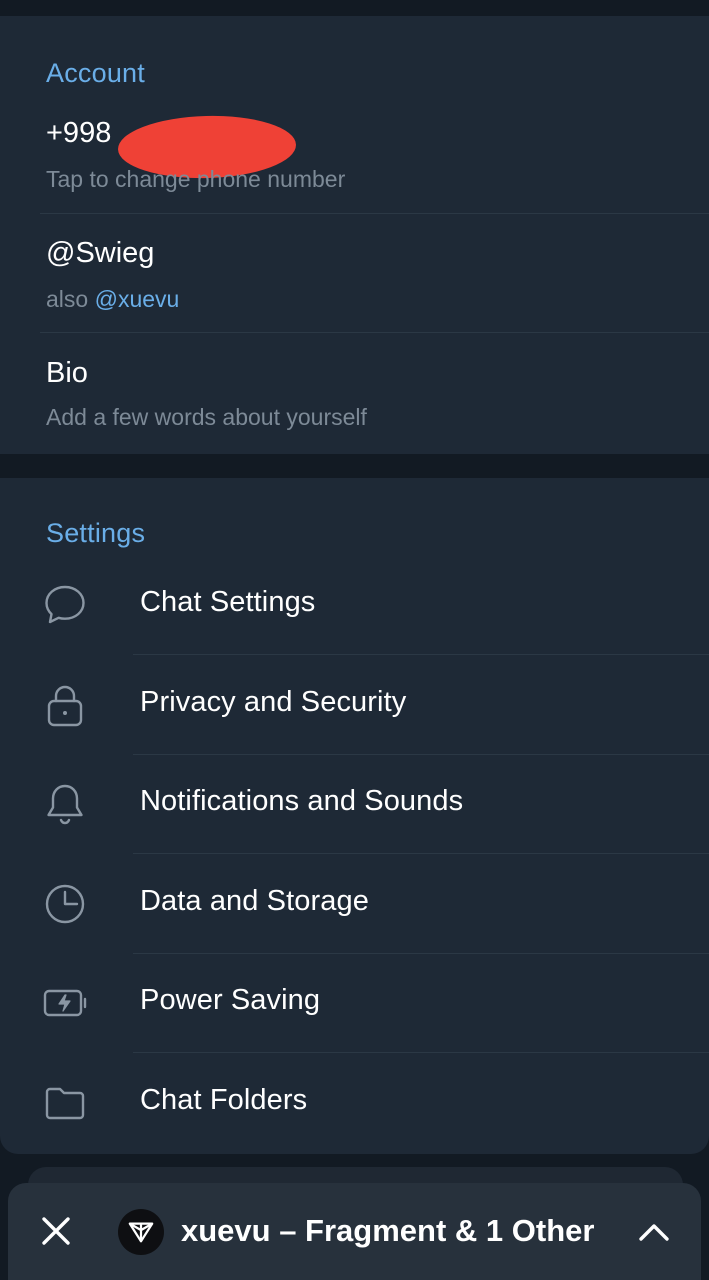  Describe the element at coordinates (95, 73) in the screenshot. I see `account-section-title: Account` at that location.